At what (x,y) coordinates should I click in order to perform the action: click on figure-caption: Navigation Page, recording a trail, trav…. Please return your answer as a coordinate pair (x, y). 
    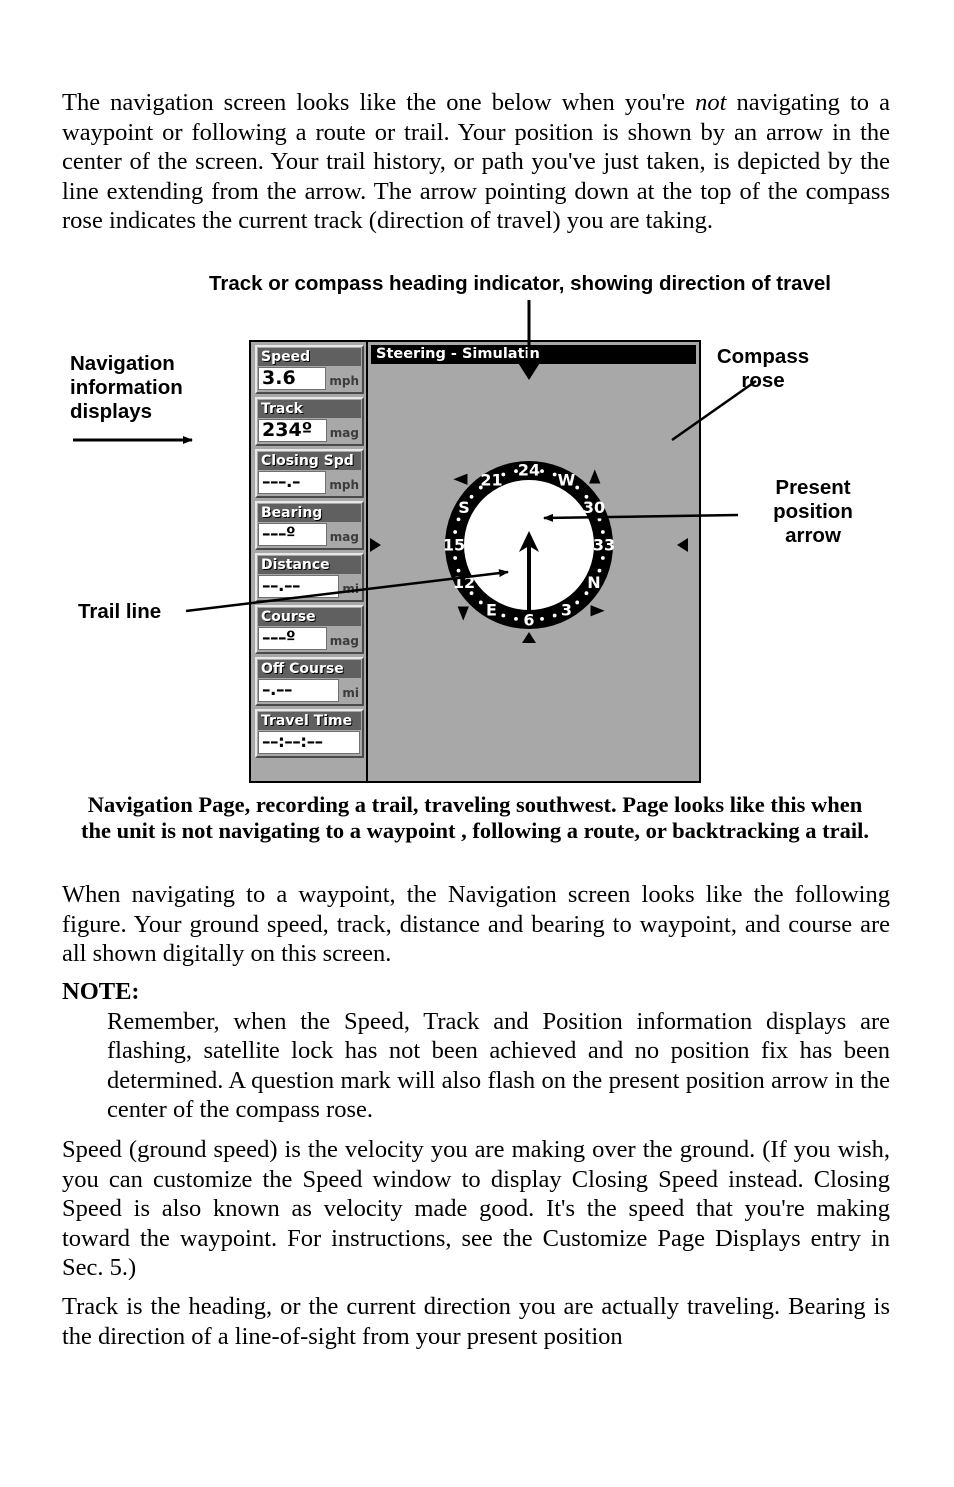
    Looking at the image, I should click on (475, 817).